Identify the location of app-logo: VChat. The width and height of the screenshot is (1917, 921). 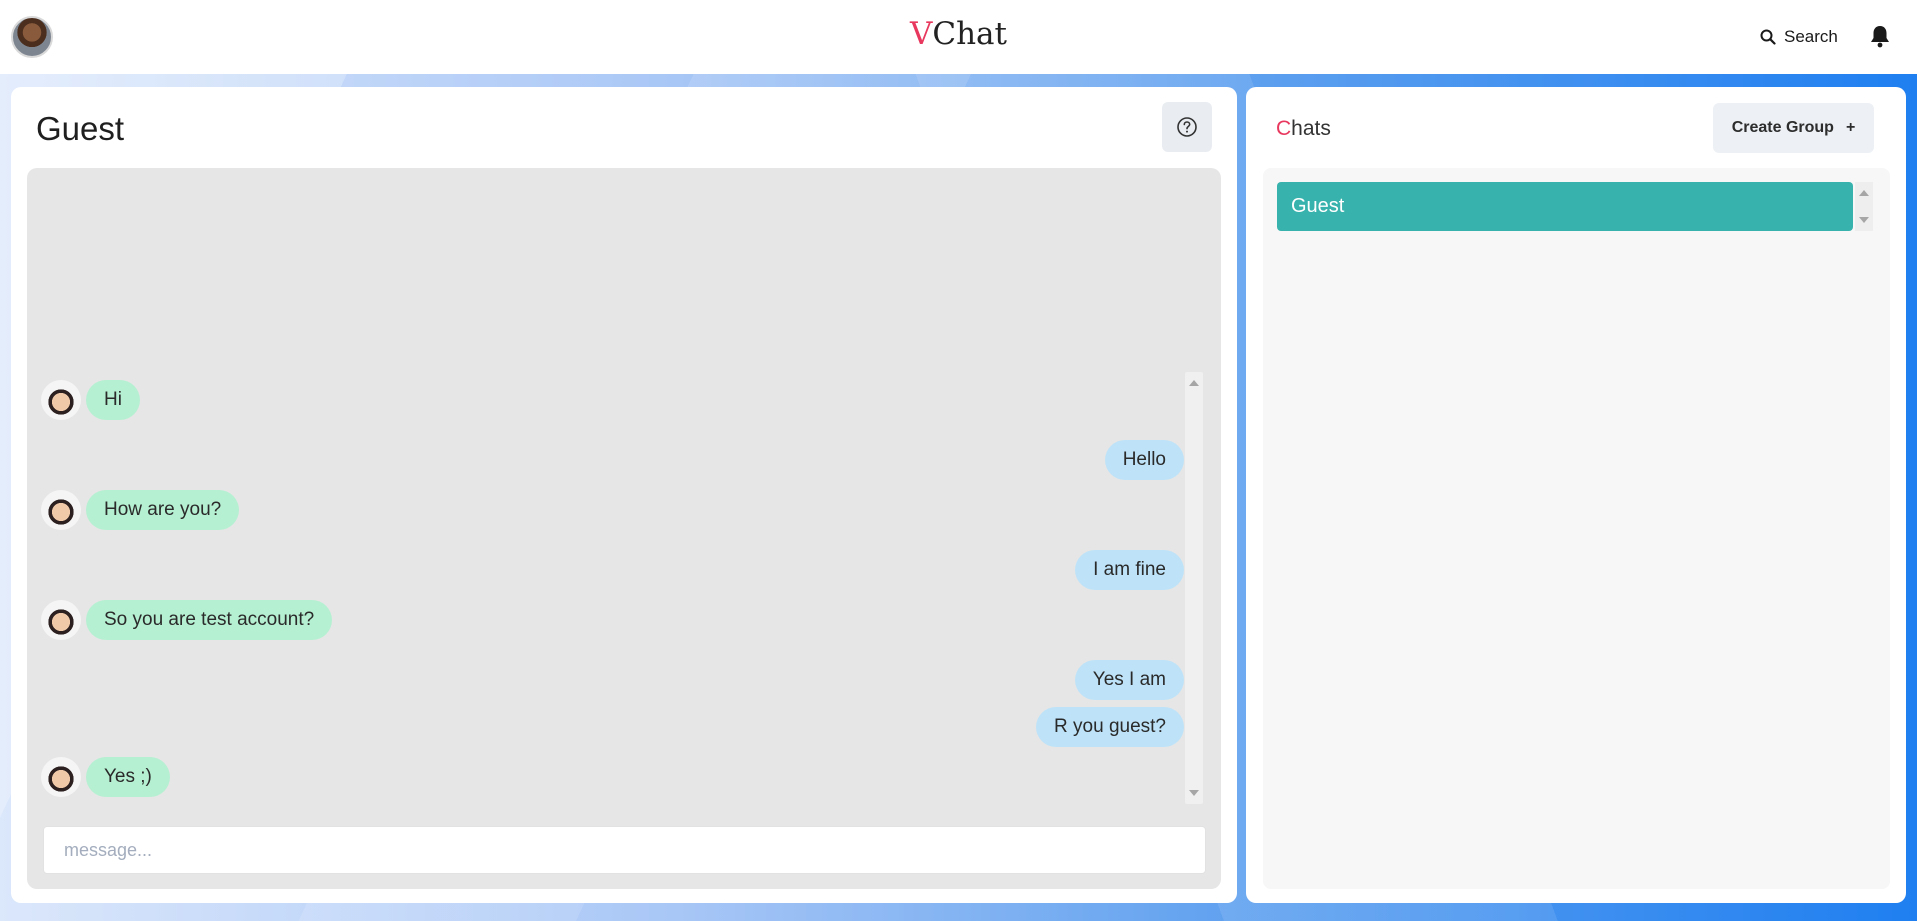
(958, 34).